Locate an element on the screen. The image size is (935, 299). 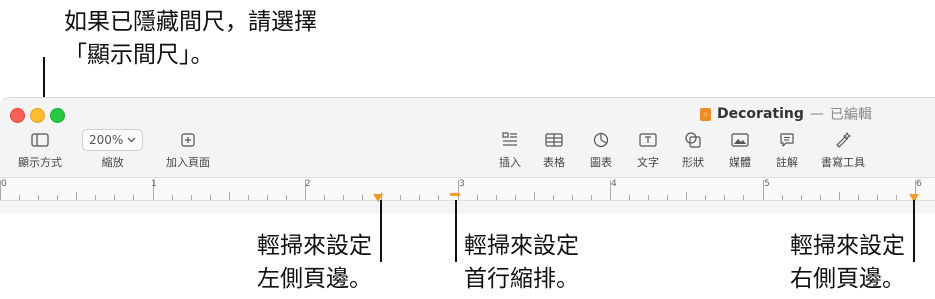
insert-button: 插入 is located at coordinates (510, 149).